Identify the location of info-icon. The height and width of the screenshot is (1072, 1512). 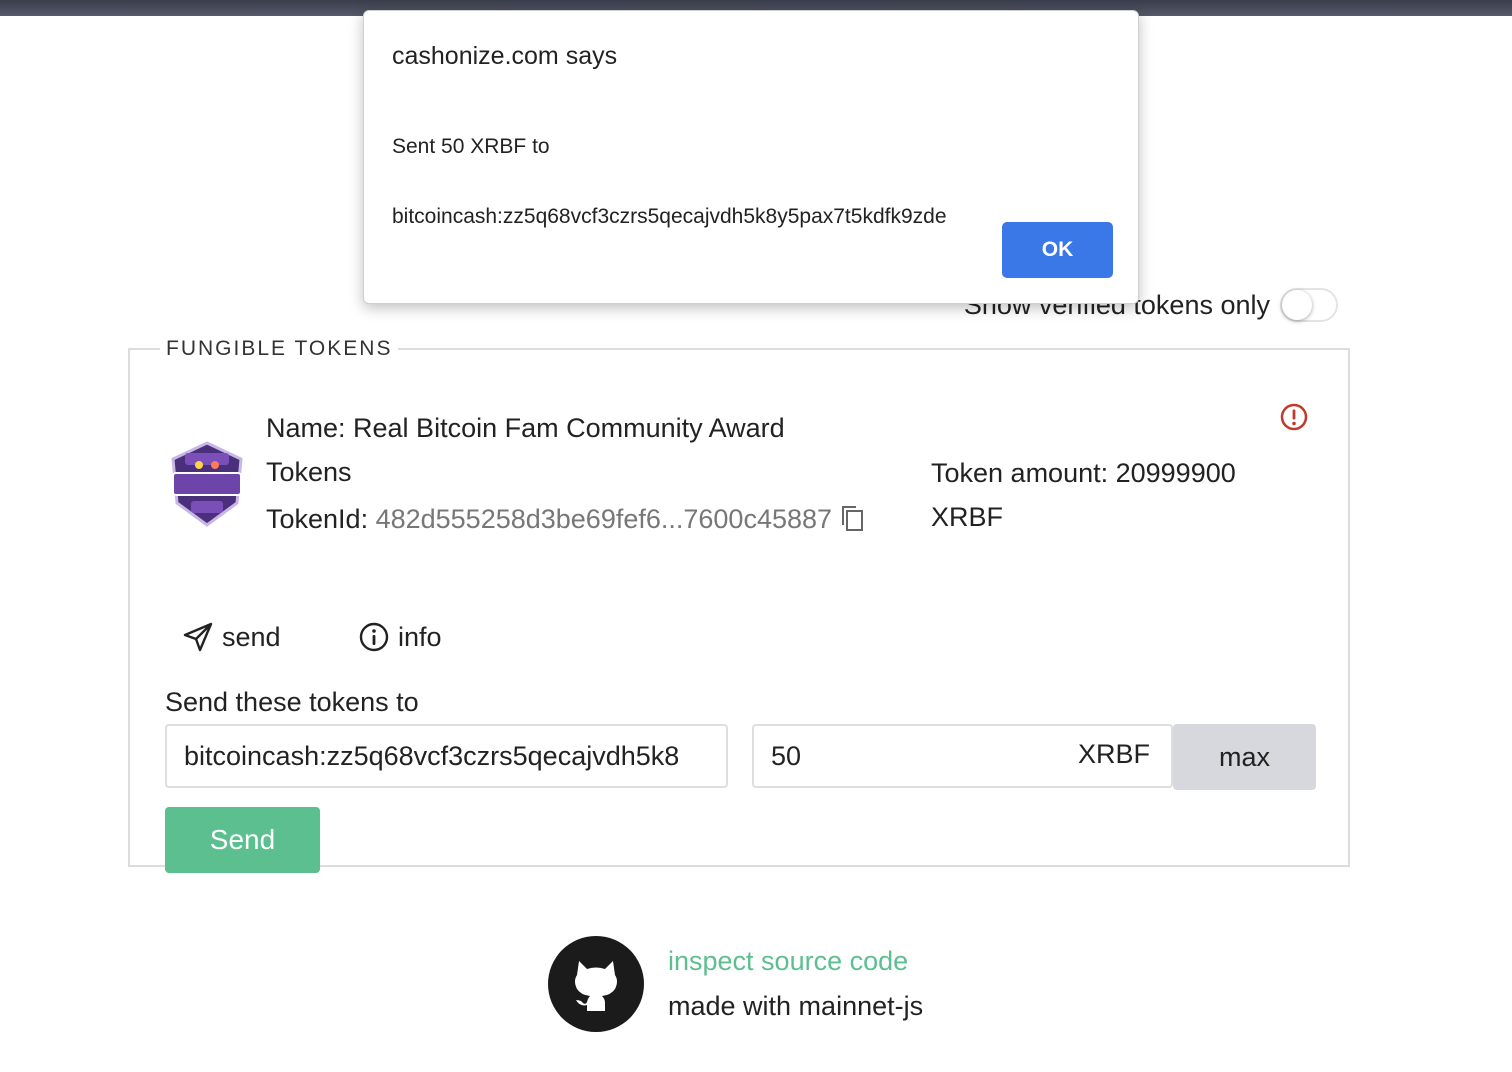
(374, 637).